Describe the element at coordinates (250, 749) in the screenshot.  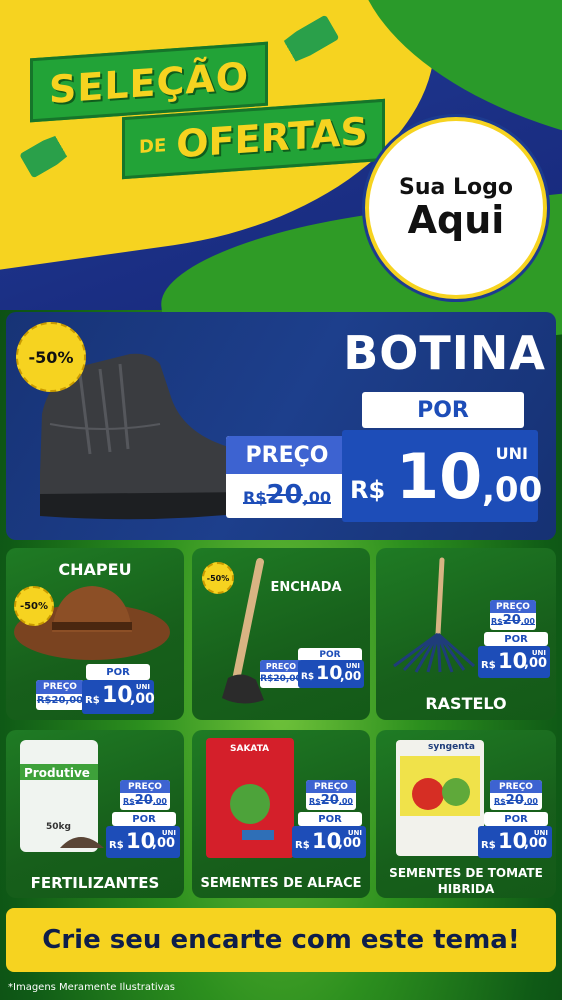
I see `pack-brand-text: SAKATA` at that location.